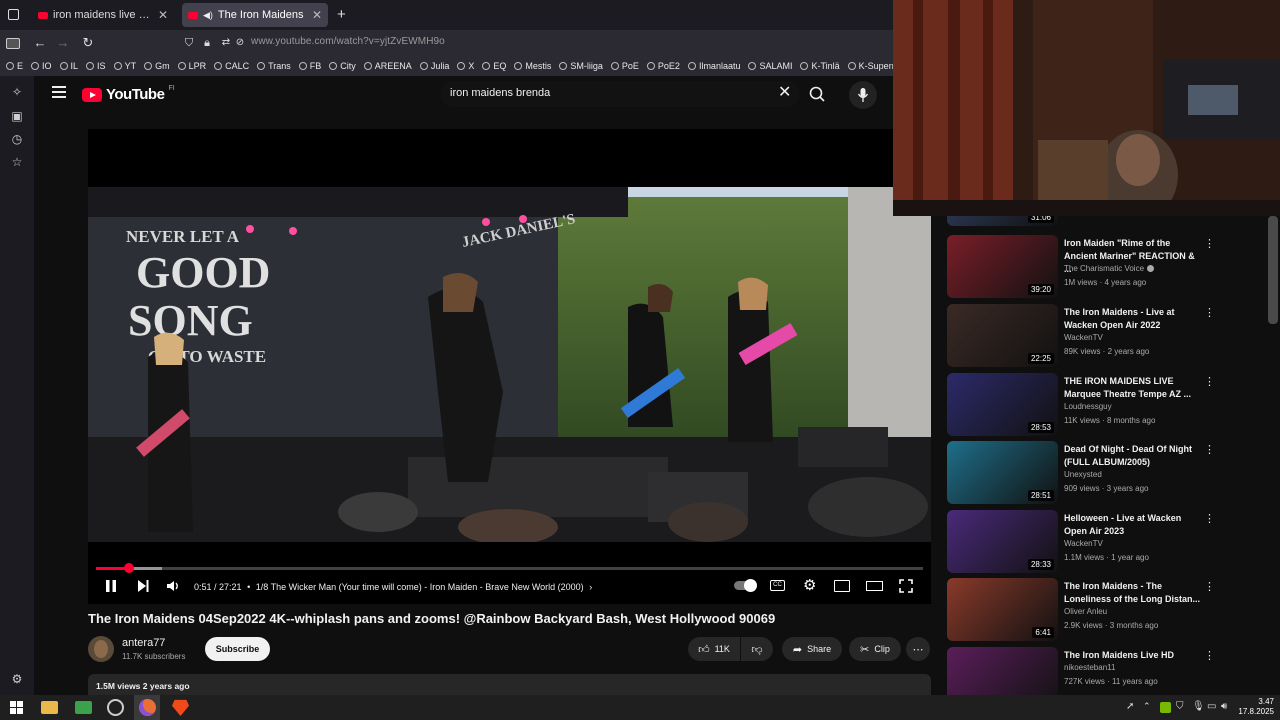 This screenshot has width=1280, height=720. What do you see at coordinates (874, 586) in the screenshot?
I see `theater-mode-icon` at bounding box center [874, 586].